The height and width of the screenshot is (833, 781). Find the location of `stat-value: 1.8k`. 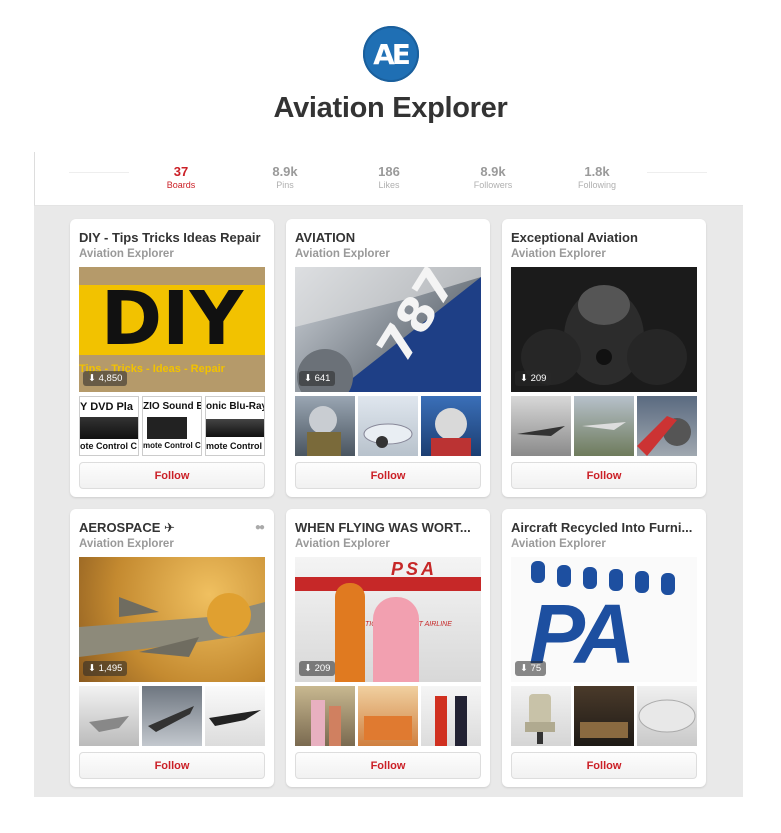

stat-value: 1.8k is located at coordinates (597, 171).